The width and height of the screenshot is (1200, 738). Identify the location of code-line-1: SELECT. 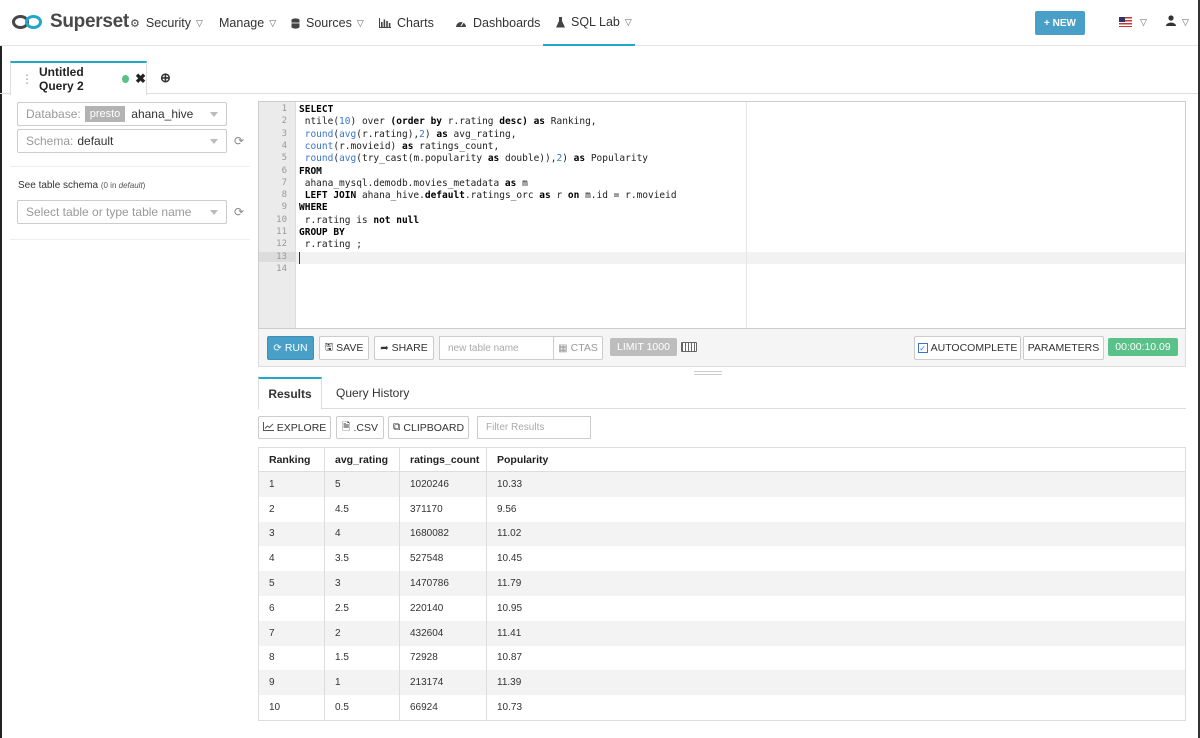
(316, 109).